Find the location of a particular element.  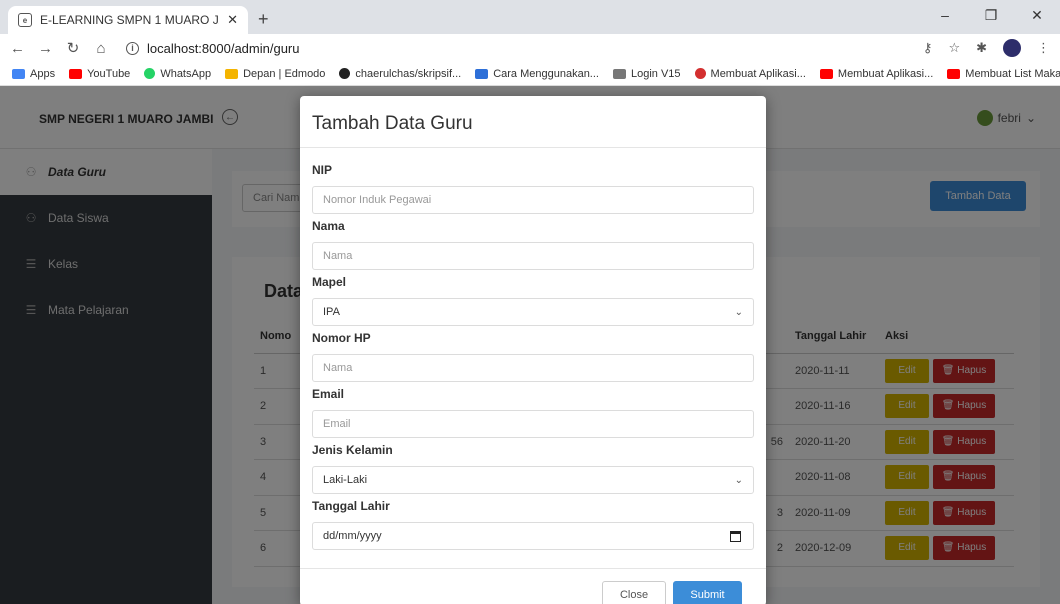

bookmark-youtube: YouTube is located at coordinates (99, 74).